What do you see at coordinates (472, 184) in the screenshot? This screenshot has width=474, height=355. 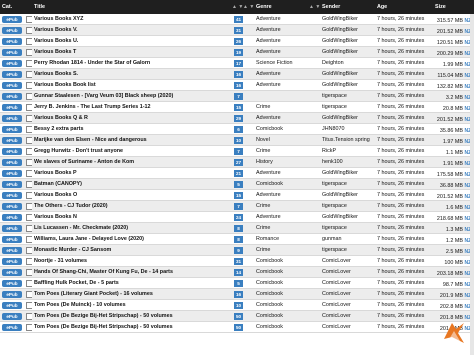 I see `scrollbar` at bounding box center [472, 184].